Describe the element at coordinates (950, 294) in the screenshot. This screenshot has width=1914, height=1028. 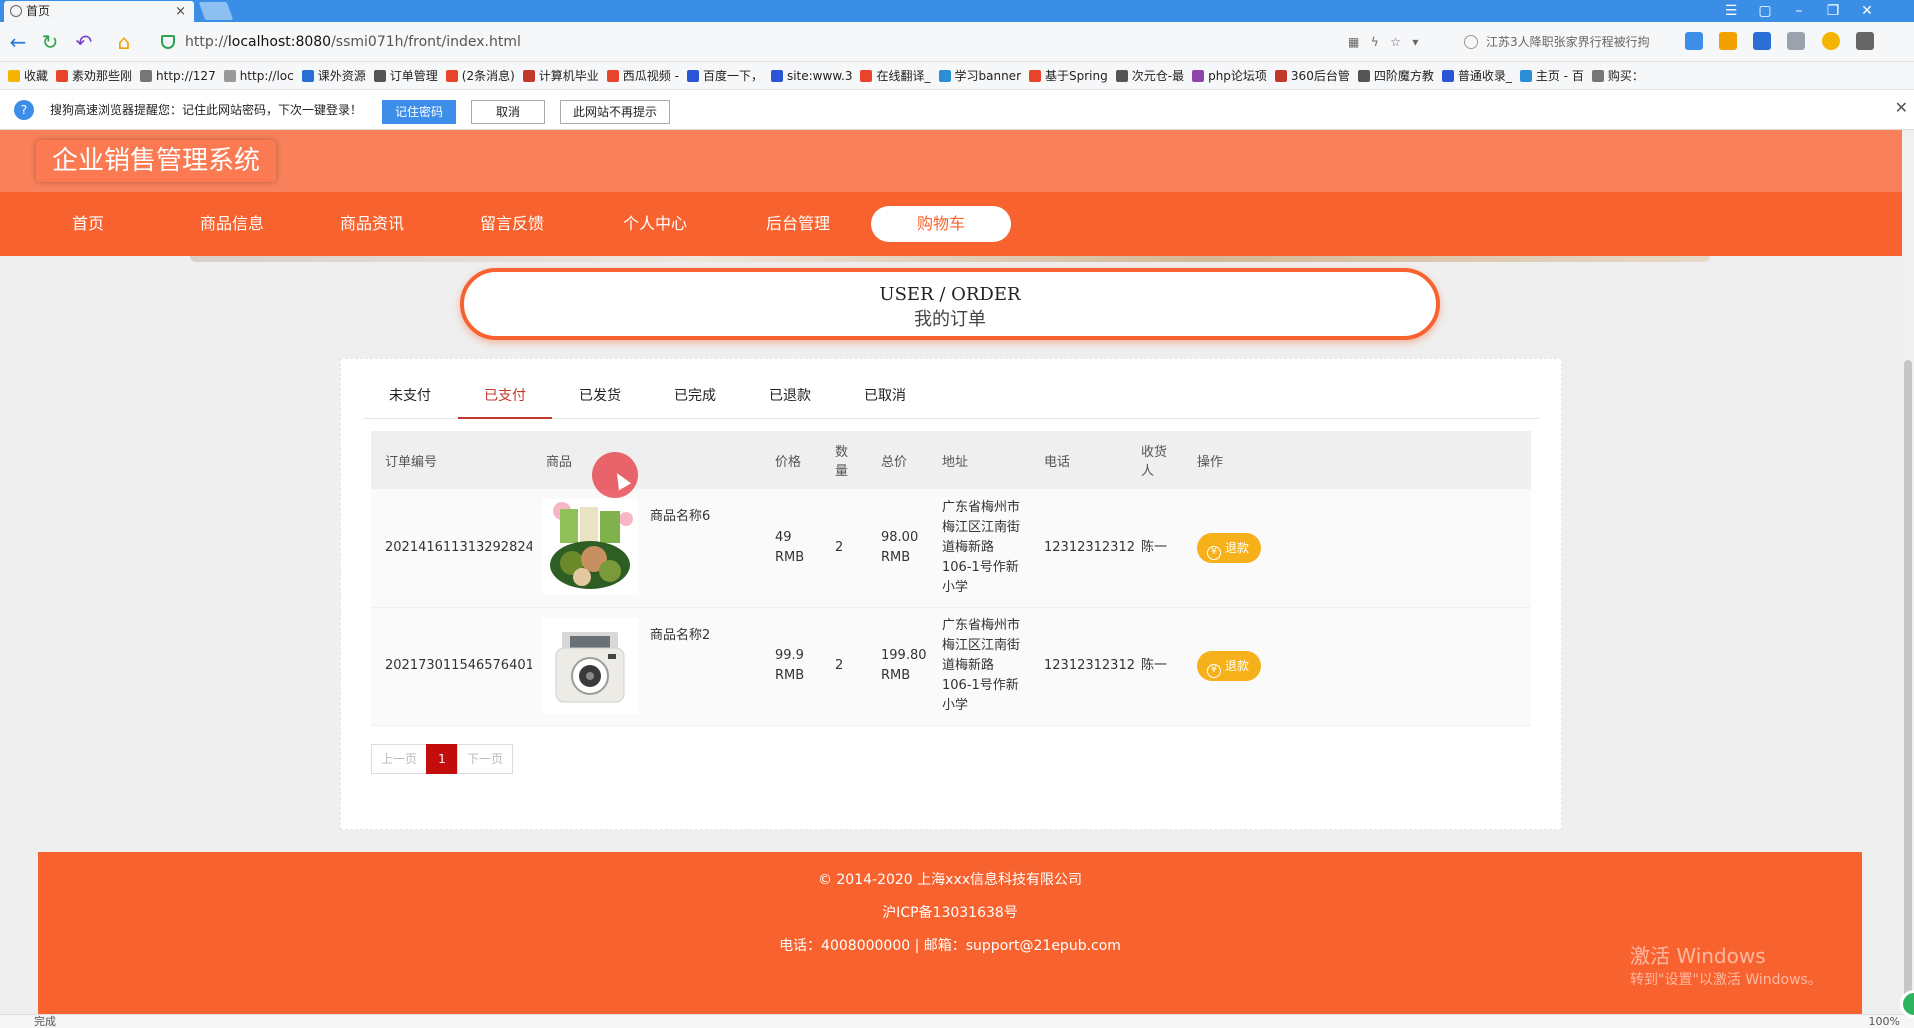
I see `section-title-en: USER / ORDER` at that location.